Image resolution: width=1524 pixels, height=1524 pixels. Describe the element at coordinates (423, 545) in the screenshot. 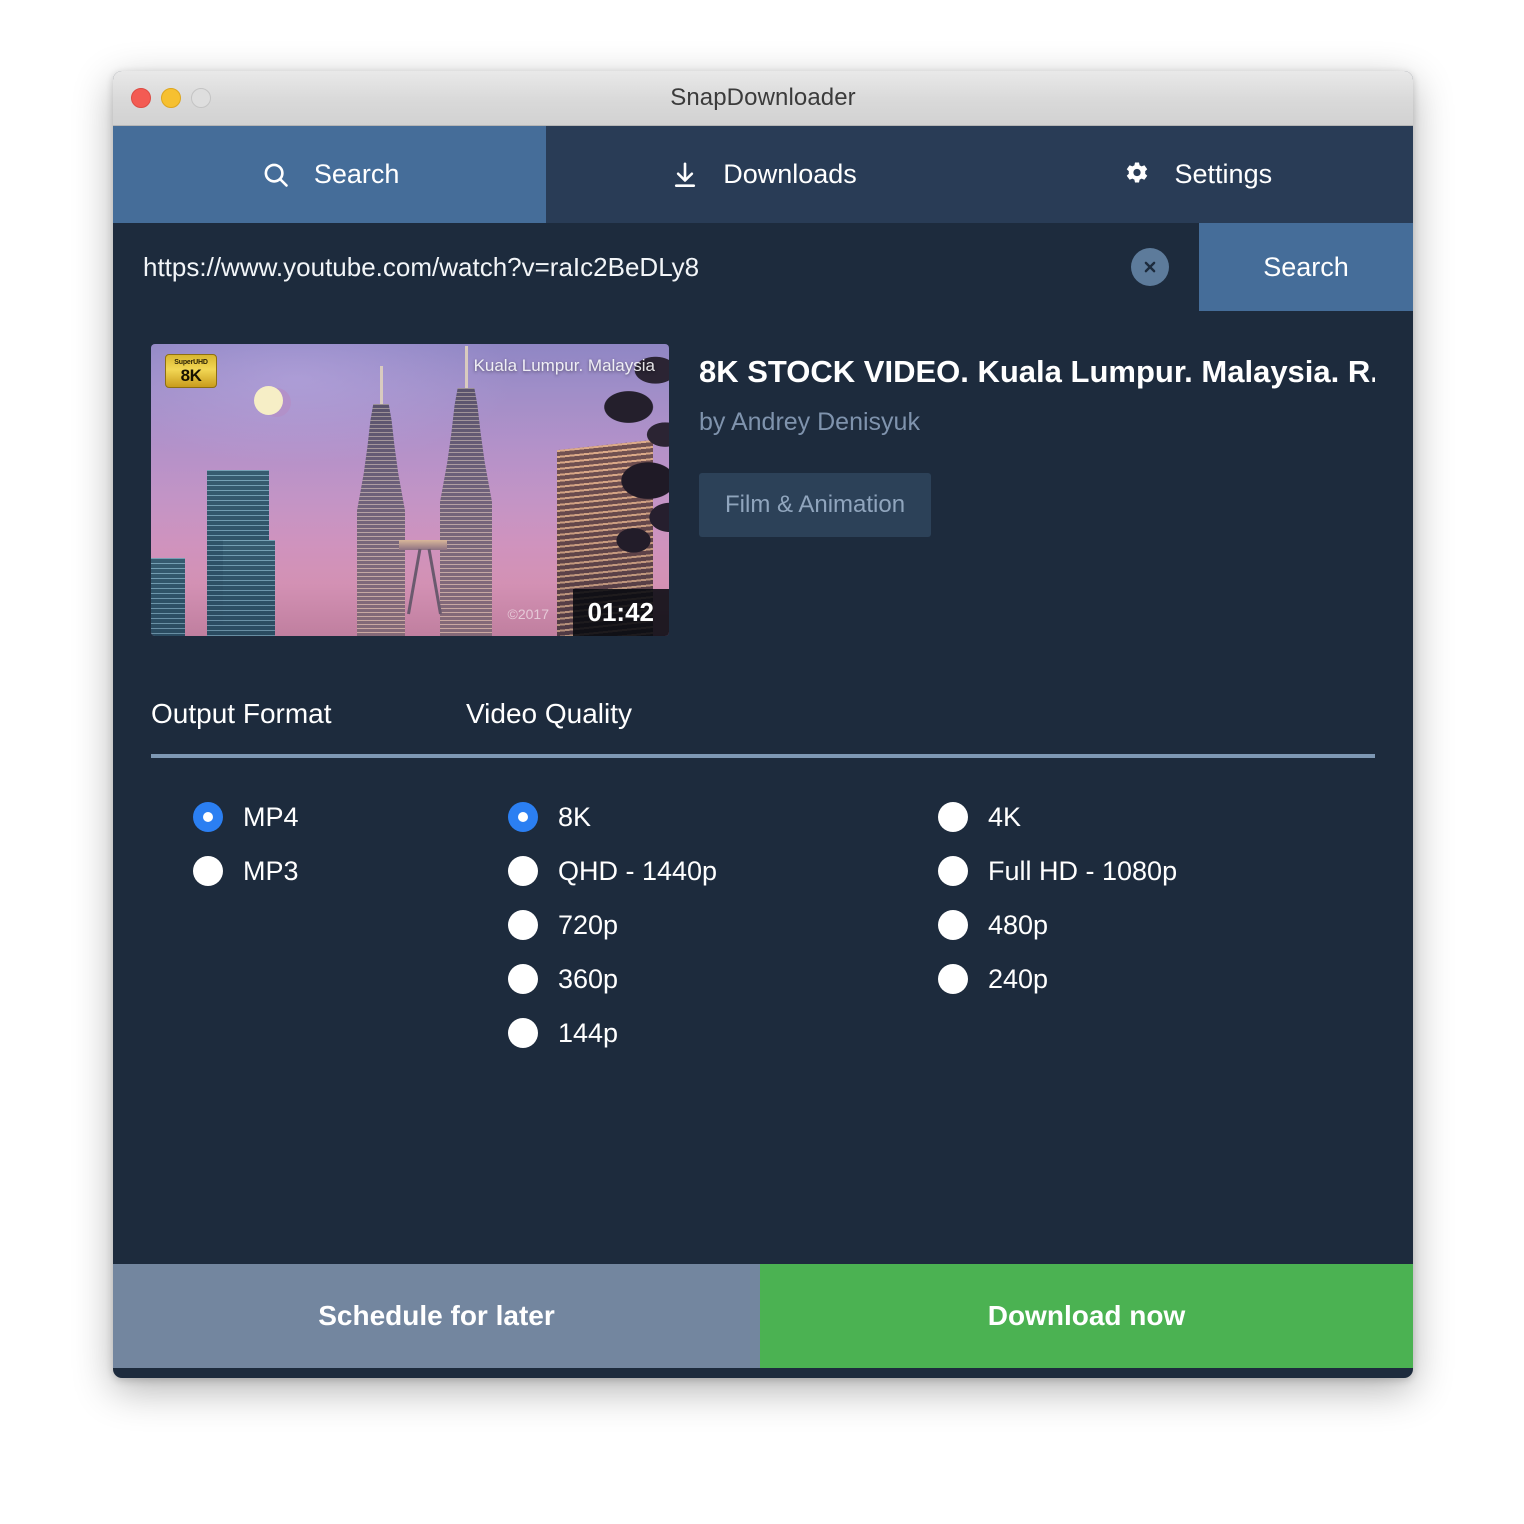

I see `skybridge` at that location.